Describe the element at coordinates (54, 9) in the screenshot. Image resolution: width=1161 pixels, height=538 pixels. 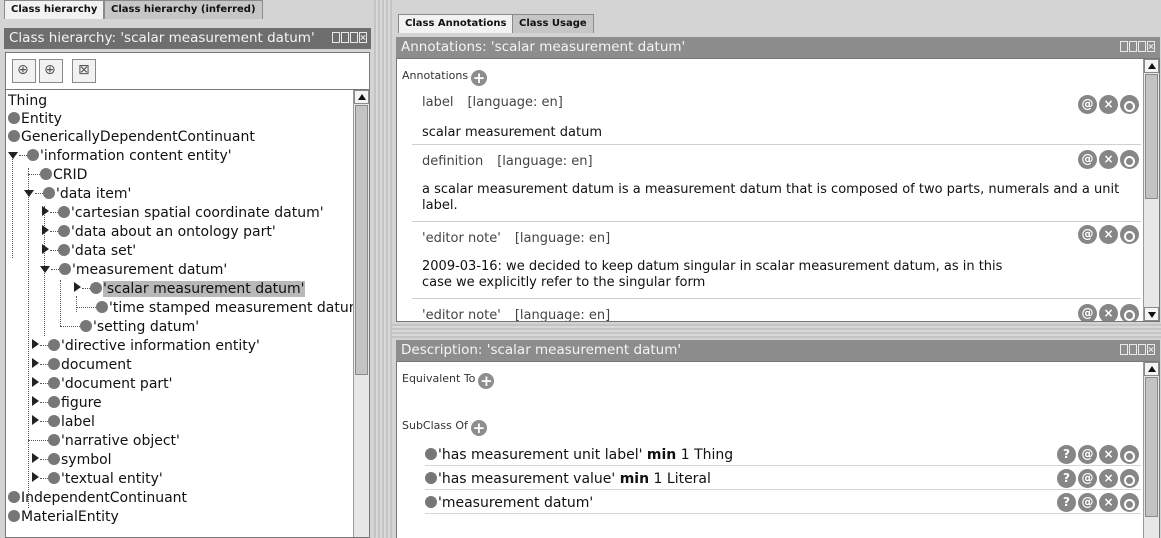
I see `tab-class-hierarchy: Class hierarchy` at that location.